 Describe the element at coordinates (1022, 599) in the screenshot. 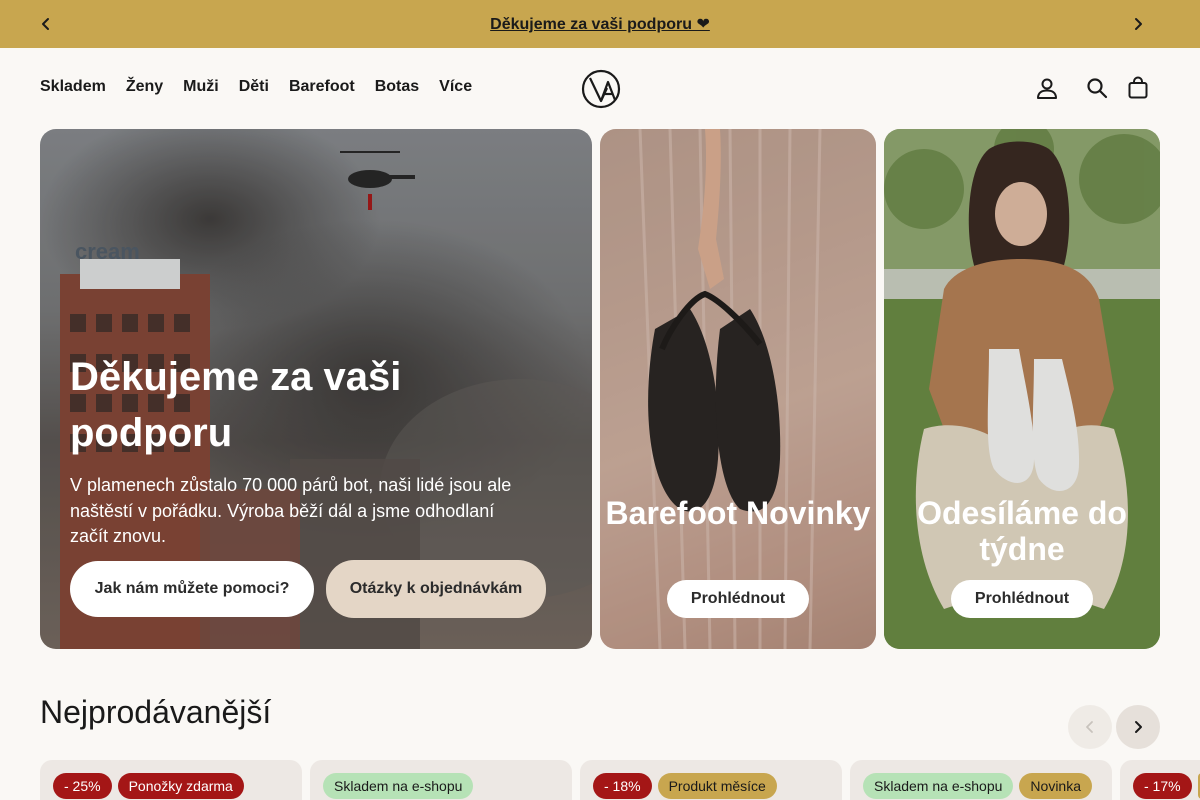

I see `browse-button-shipping: Prohlédnout` at that location.